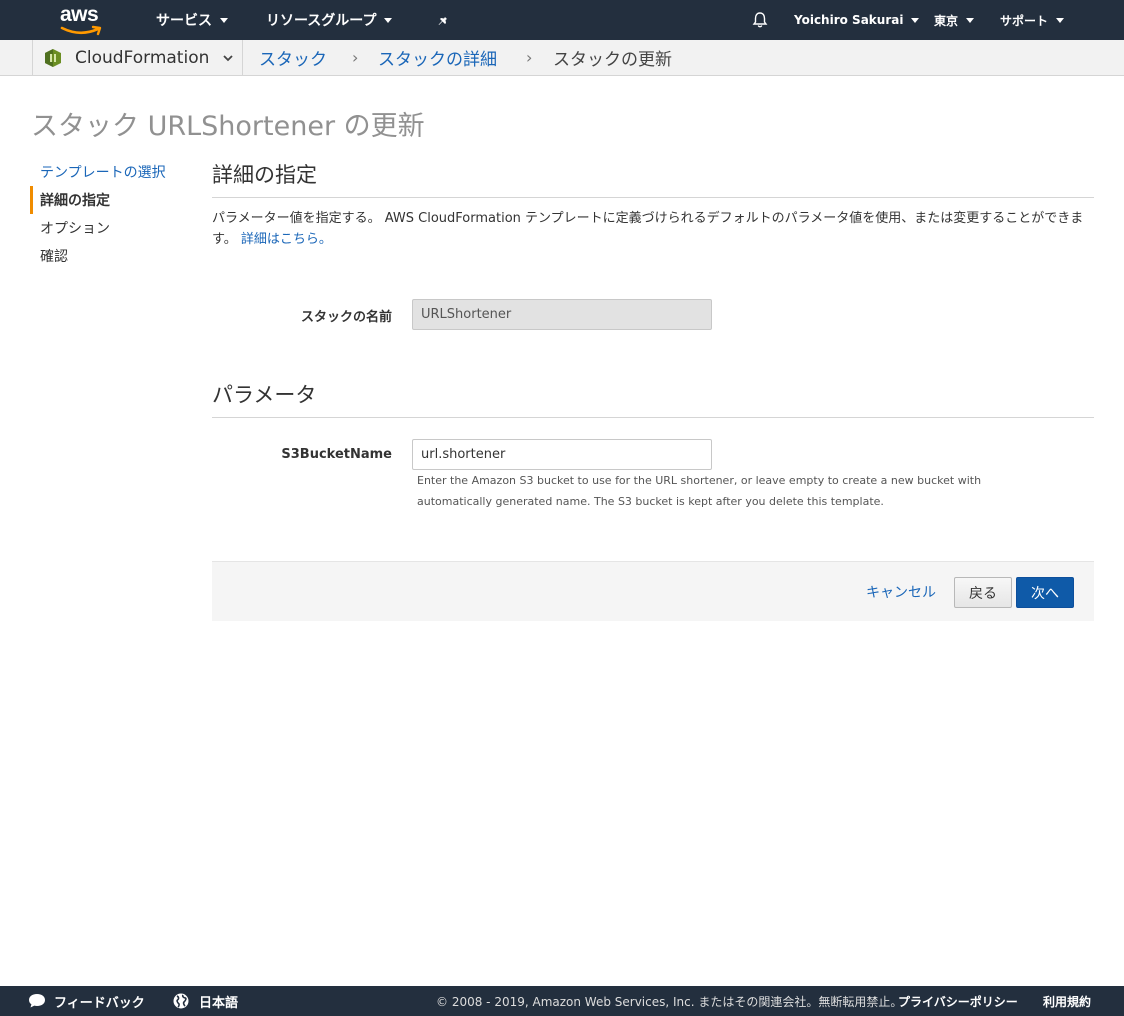 The height and width of the screenshot is (1016, 1124). Describe the element at coordinates (286, 239) in the screenshot. I see `learn-more-link: 詳細はこちら。` at that location.